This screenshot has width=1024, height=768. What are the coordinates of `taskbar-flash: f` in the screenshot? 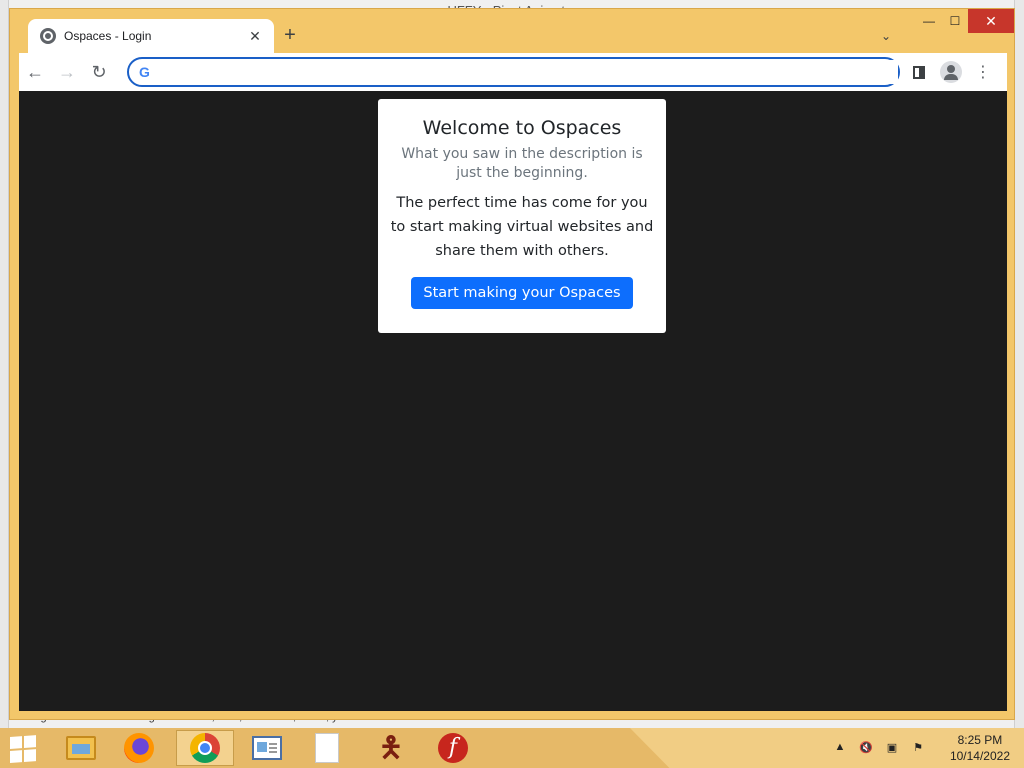 It's located at (453, 748).